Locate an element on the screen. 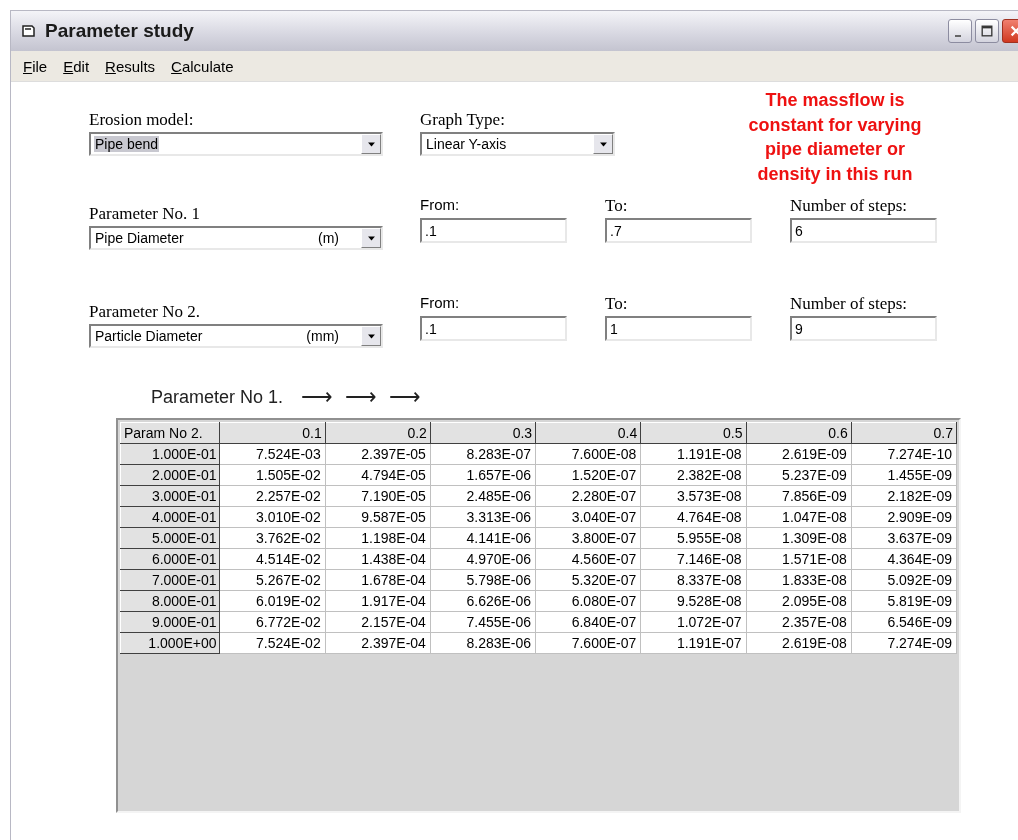  row-header: 5.000E-01 is located at coordinates (170, 538).